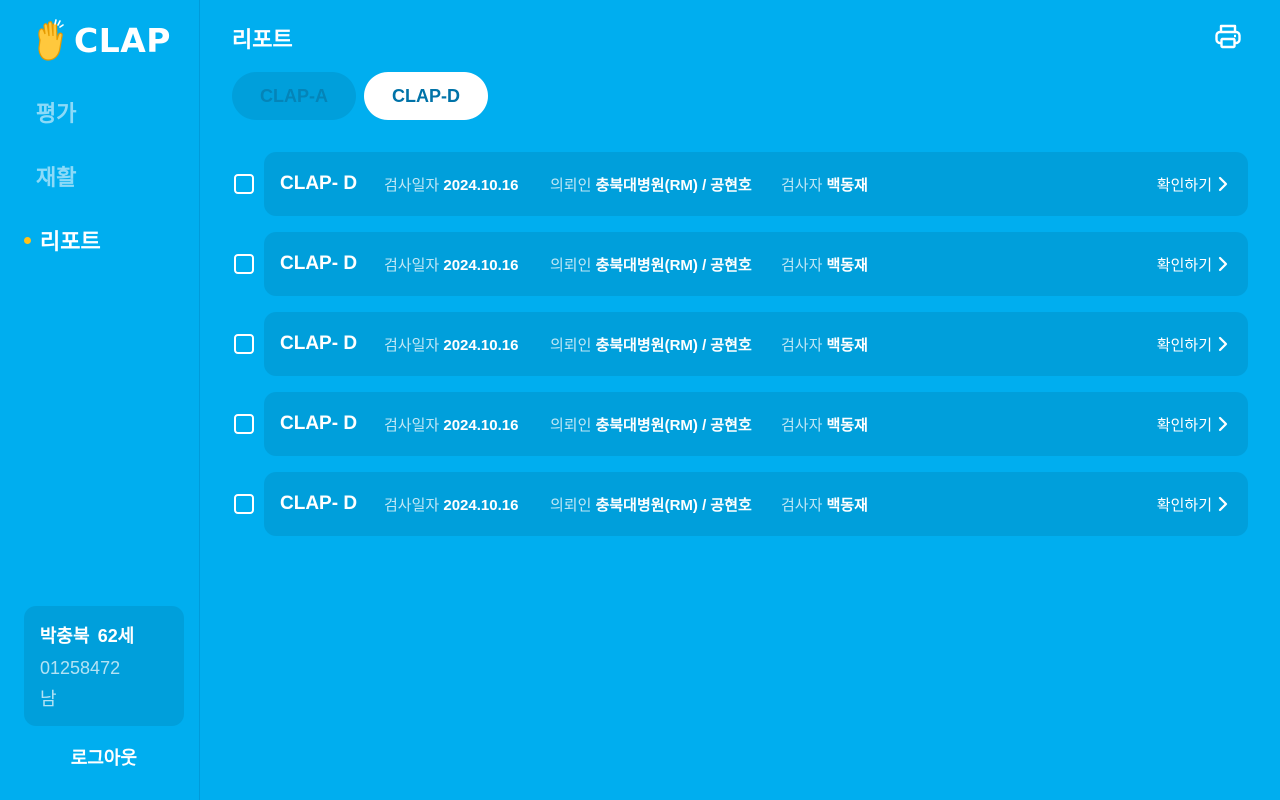  What do you see at coordinates (51, 40) in the screenshot?
I see `clapping-hand-icon` at bounding box center [51, 40].